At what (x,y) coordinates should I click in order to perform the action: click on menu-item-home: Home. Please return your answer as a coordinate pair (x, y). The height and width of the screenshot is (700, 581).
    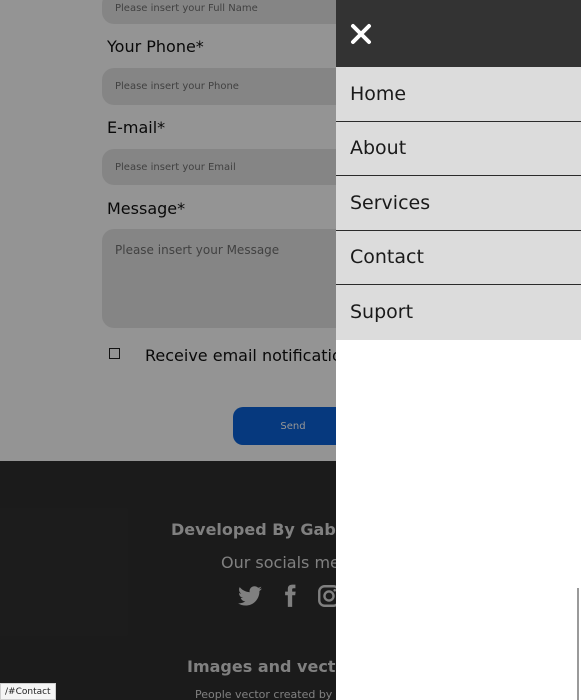
    Looking at the image, I should click on (458, 94).